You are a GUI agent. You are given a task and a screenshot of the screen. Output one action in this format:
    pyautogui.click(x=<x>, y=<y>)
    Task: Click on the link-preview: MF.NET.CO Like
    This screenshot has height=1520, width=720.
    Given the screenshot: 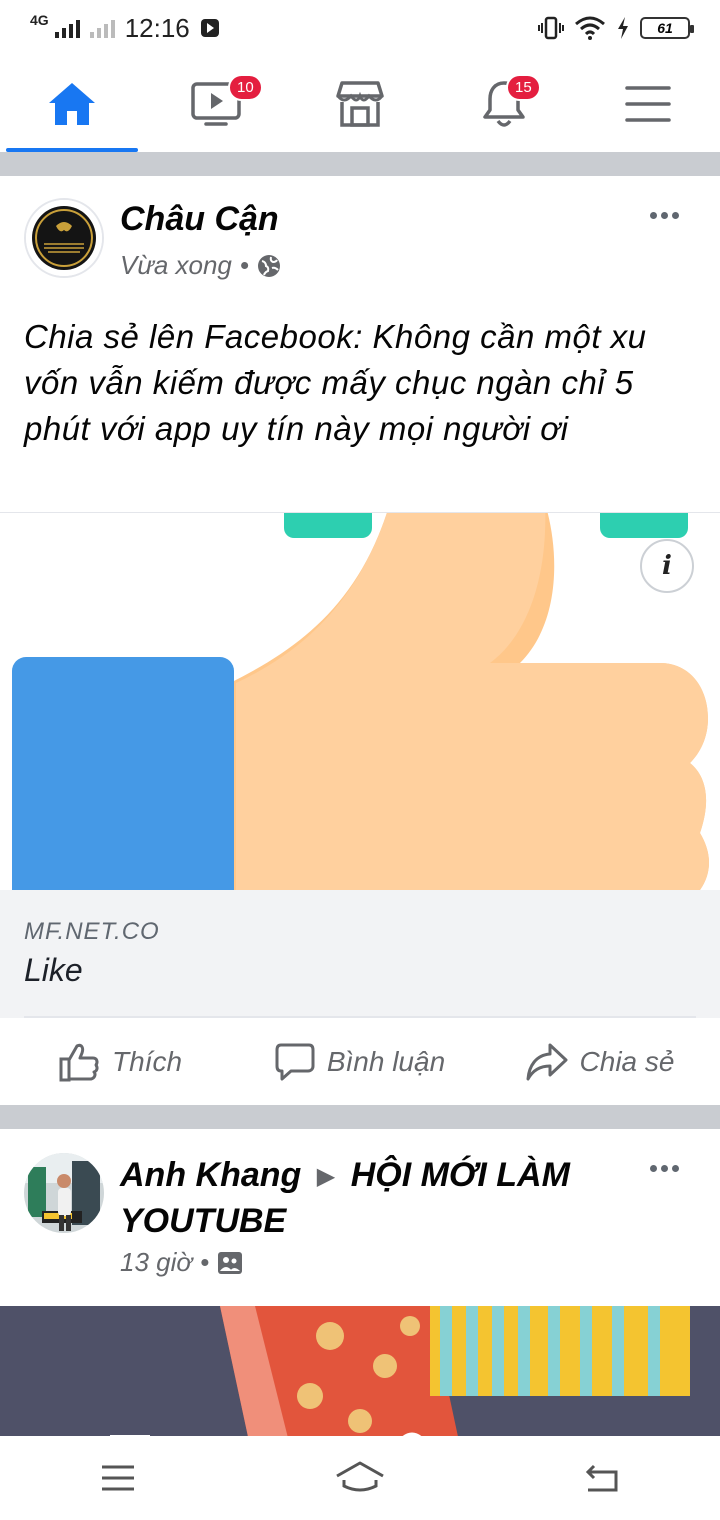 What is the action you would take?
    pyautogui.click(x=360, y=954)
    